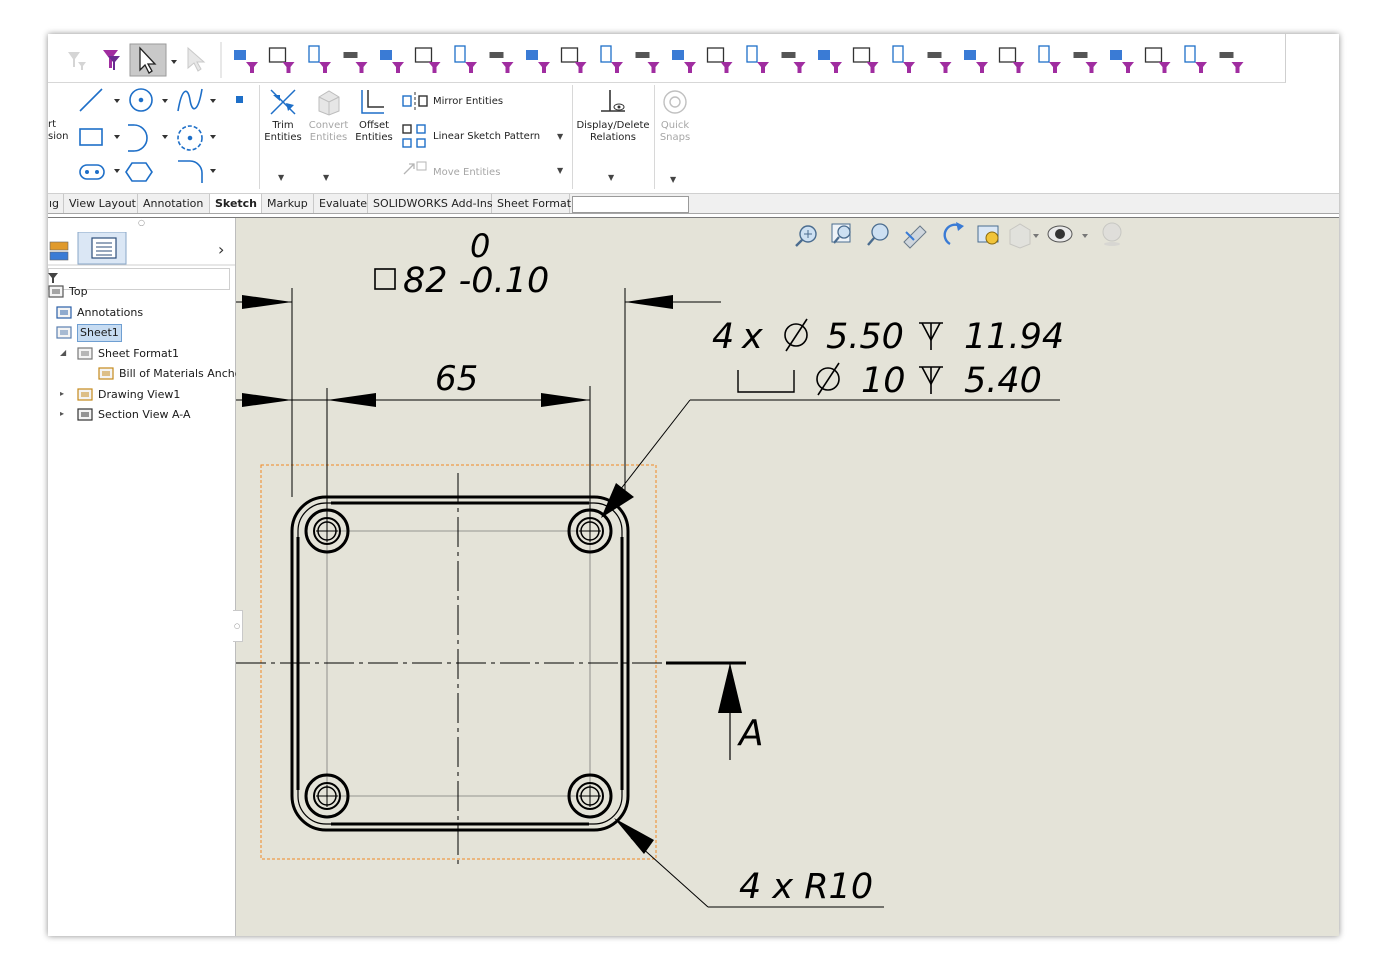 The width and height of the screenshot is (1387, 969). What do you see at coordinates (415, 137) in the screenshot?
I see `linear-sketch-pattern-icon` at bounding box center [415, 137].